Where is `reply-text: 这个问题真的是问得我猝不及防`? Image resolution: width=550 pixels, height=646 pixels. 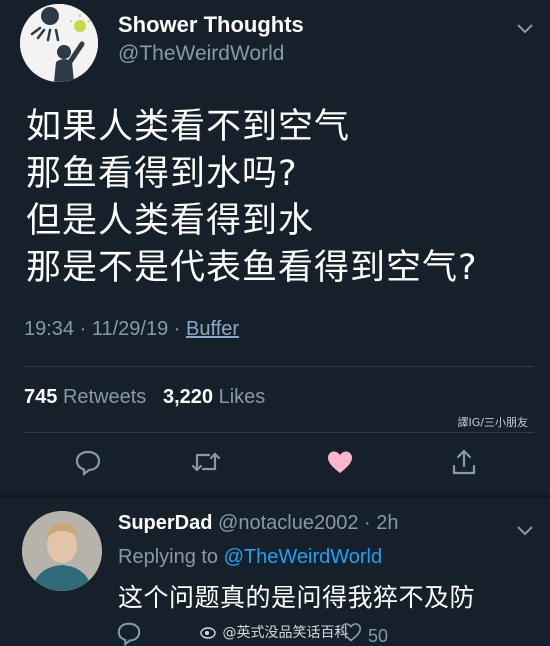 reply-text: 这个问题真的是问得我猝不及防 is located at coordinates (297, 597).